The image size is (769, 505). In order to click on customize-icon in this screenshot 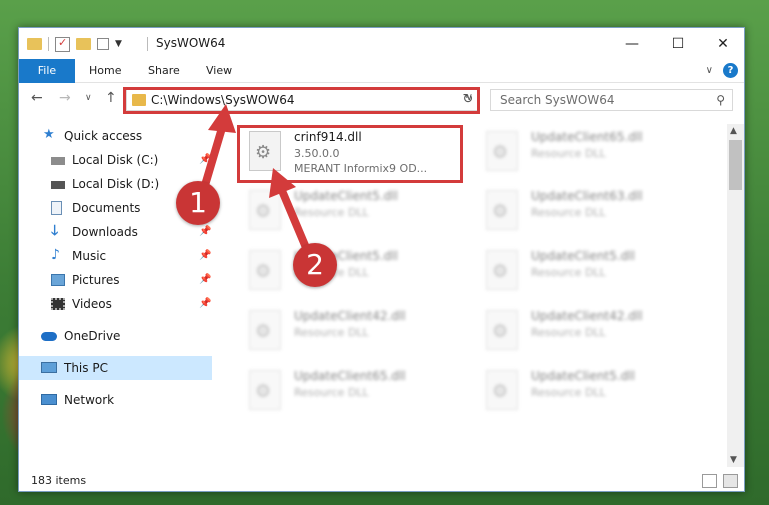, I will do `click(103, 44)`.